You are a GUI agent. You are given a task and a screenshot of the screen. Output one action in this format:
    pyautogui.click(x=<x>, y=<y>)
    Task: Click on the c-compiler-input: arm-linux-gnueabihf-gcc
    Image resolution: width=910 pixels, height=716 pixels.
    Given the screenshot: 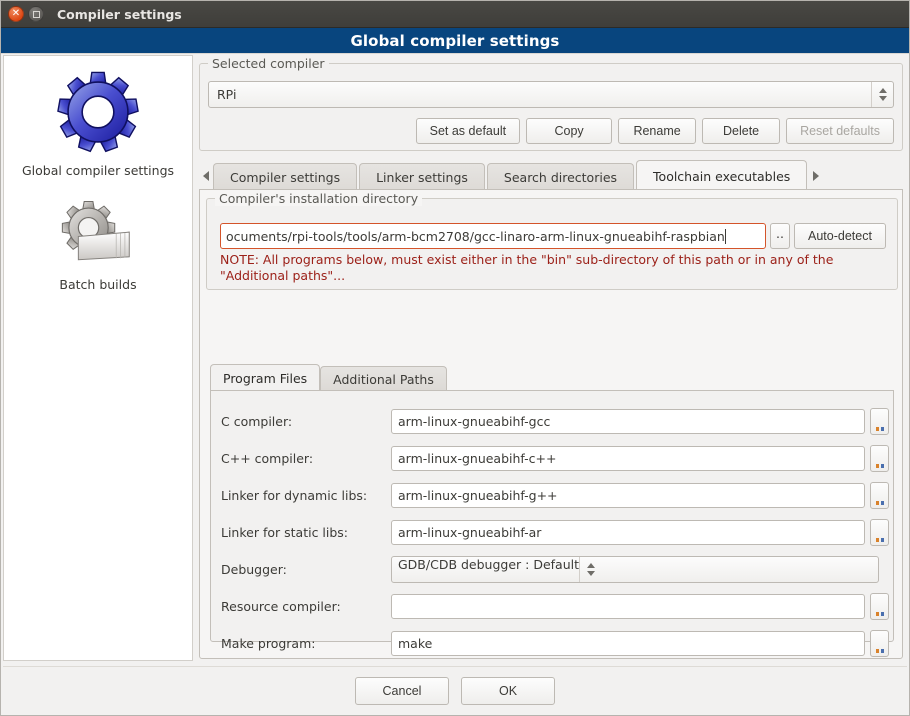 What is the action you would take?
    pyautogui.click(x=628, y=421)
    